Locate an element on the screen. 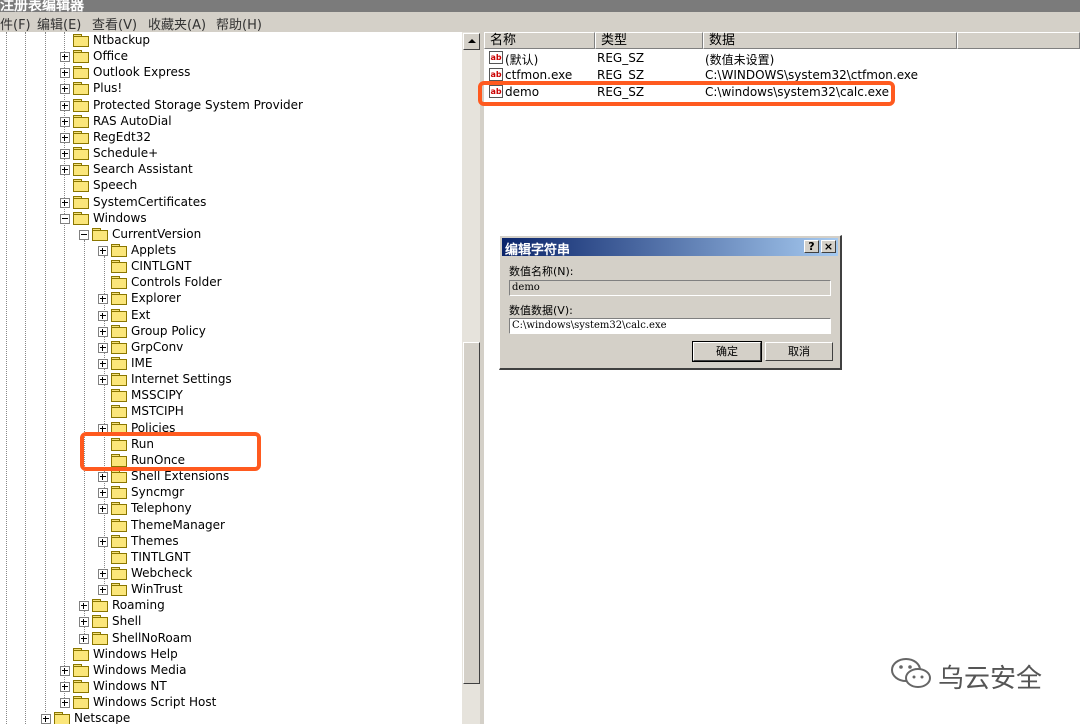  menu-view: 查看(V) is located at coordinates (114, 23).